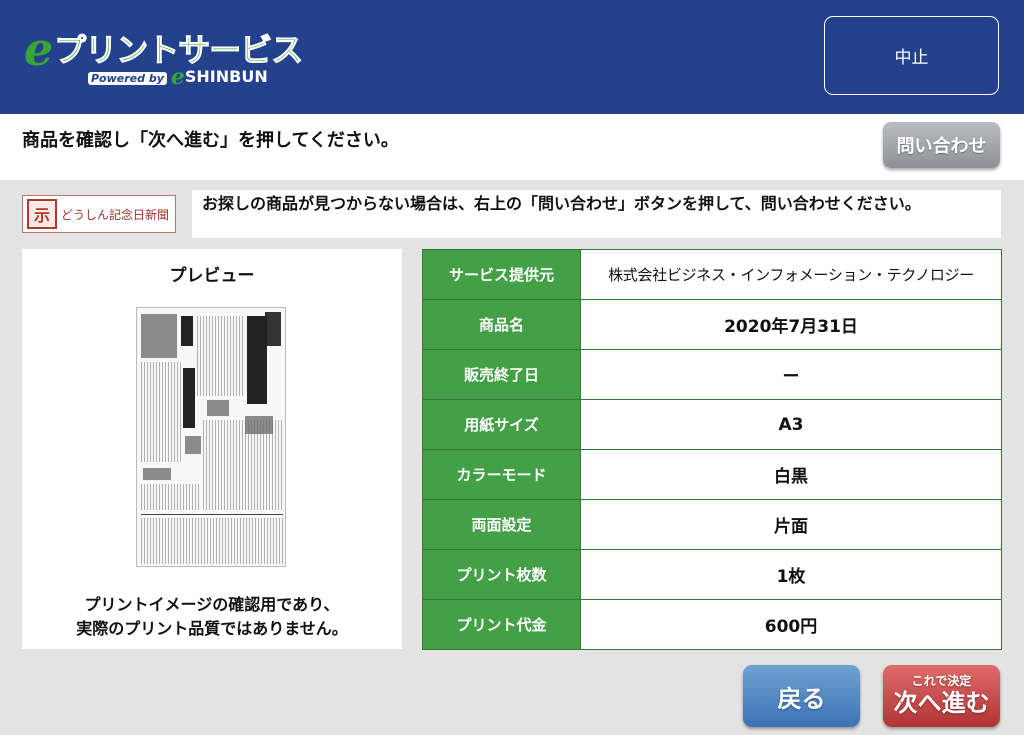  Describe the element at coordinates (501, 524) in the screenshot. I see `detail-label: 両面設定` at that location.